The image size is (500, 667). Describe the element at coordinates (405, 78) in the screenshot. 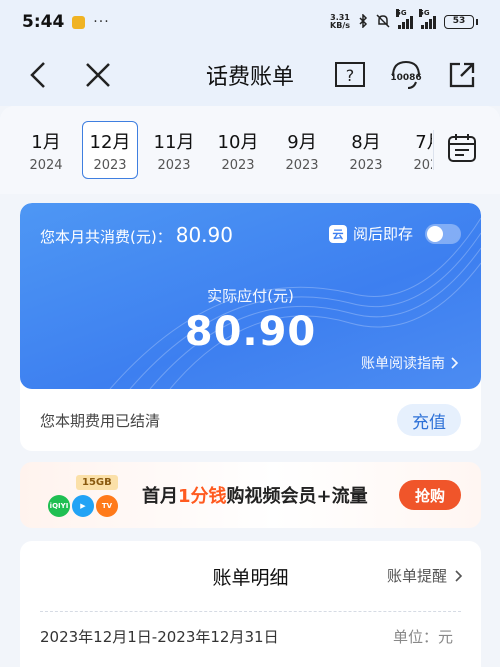

I see `service-number: 10086` at that location.